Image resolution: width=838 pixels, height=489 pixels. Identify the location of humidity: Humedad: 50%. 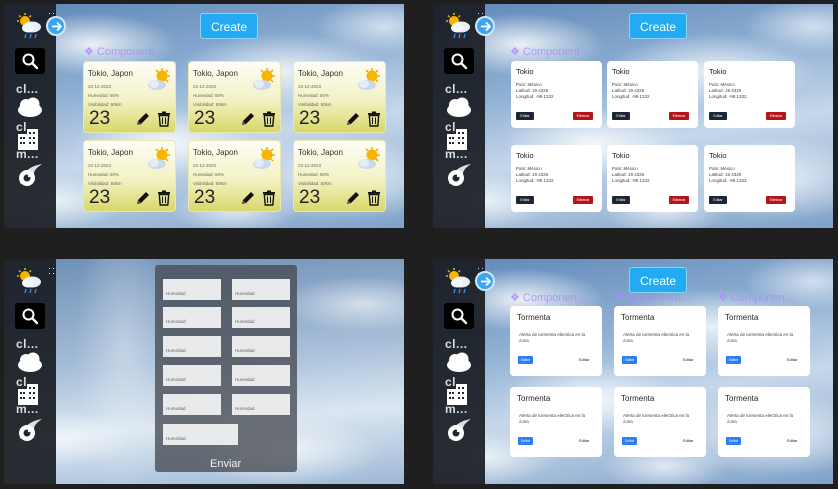
(104, 95).